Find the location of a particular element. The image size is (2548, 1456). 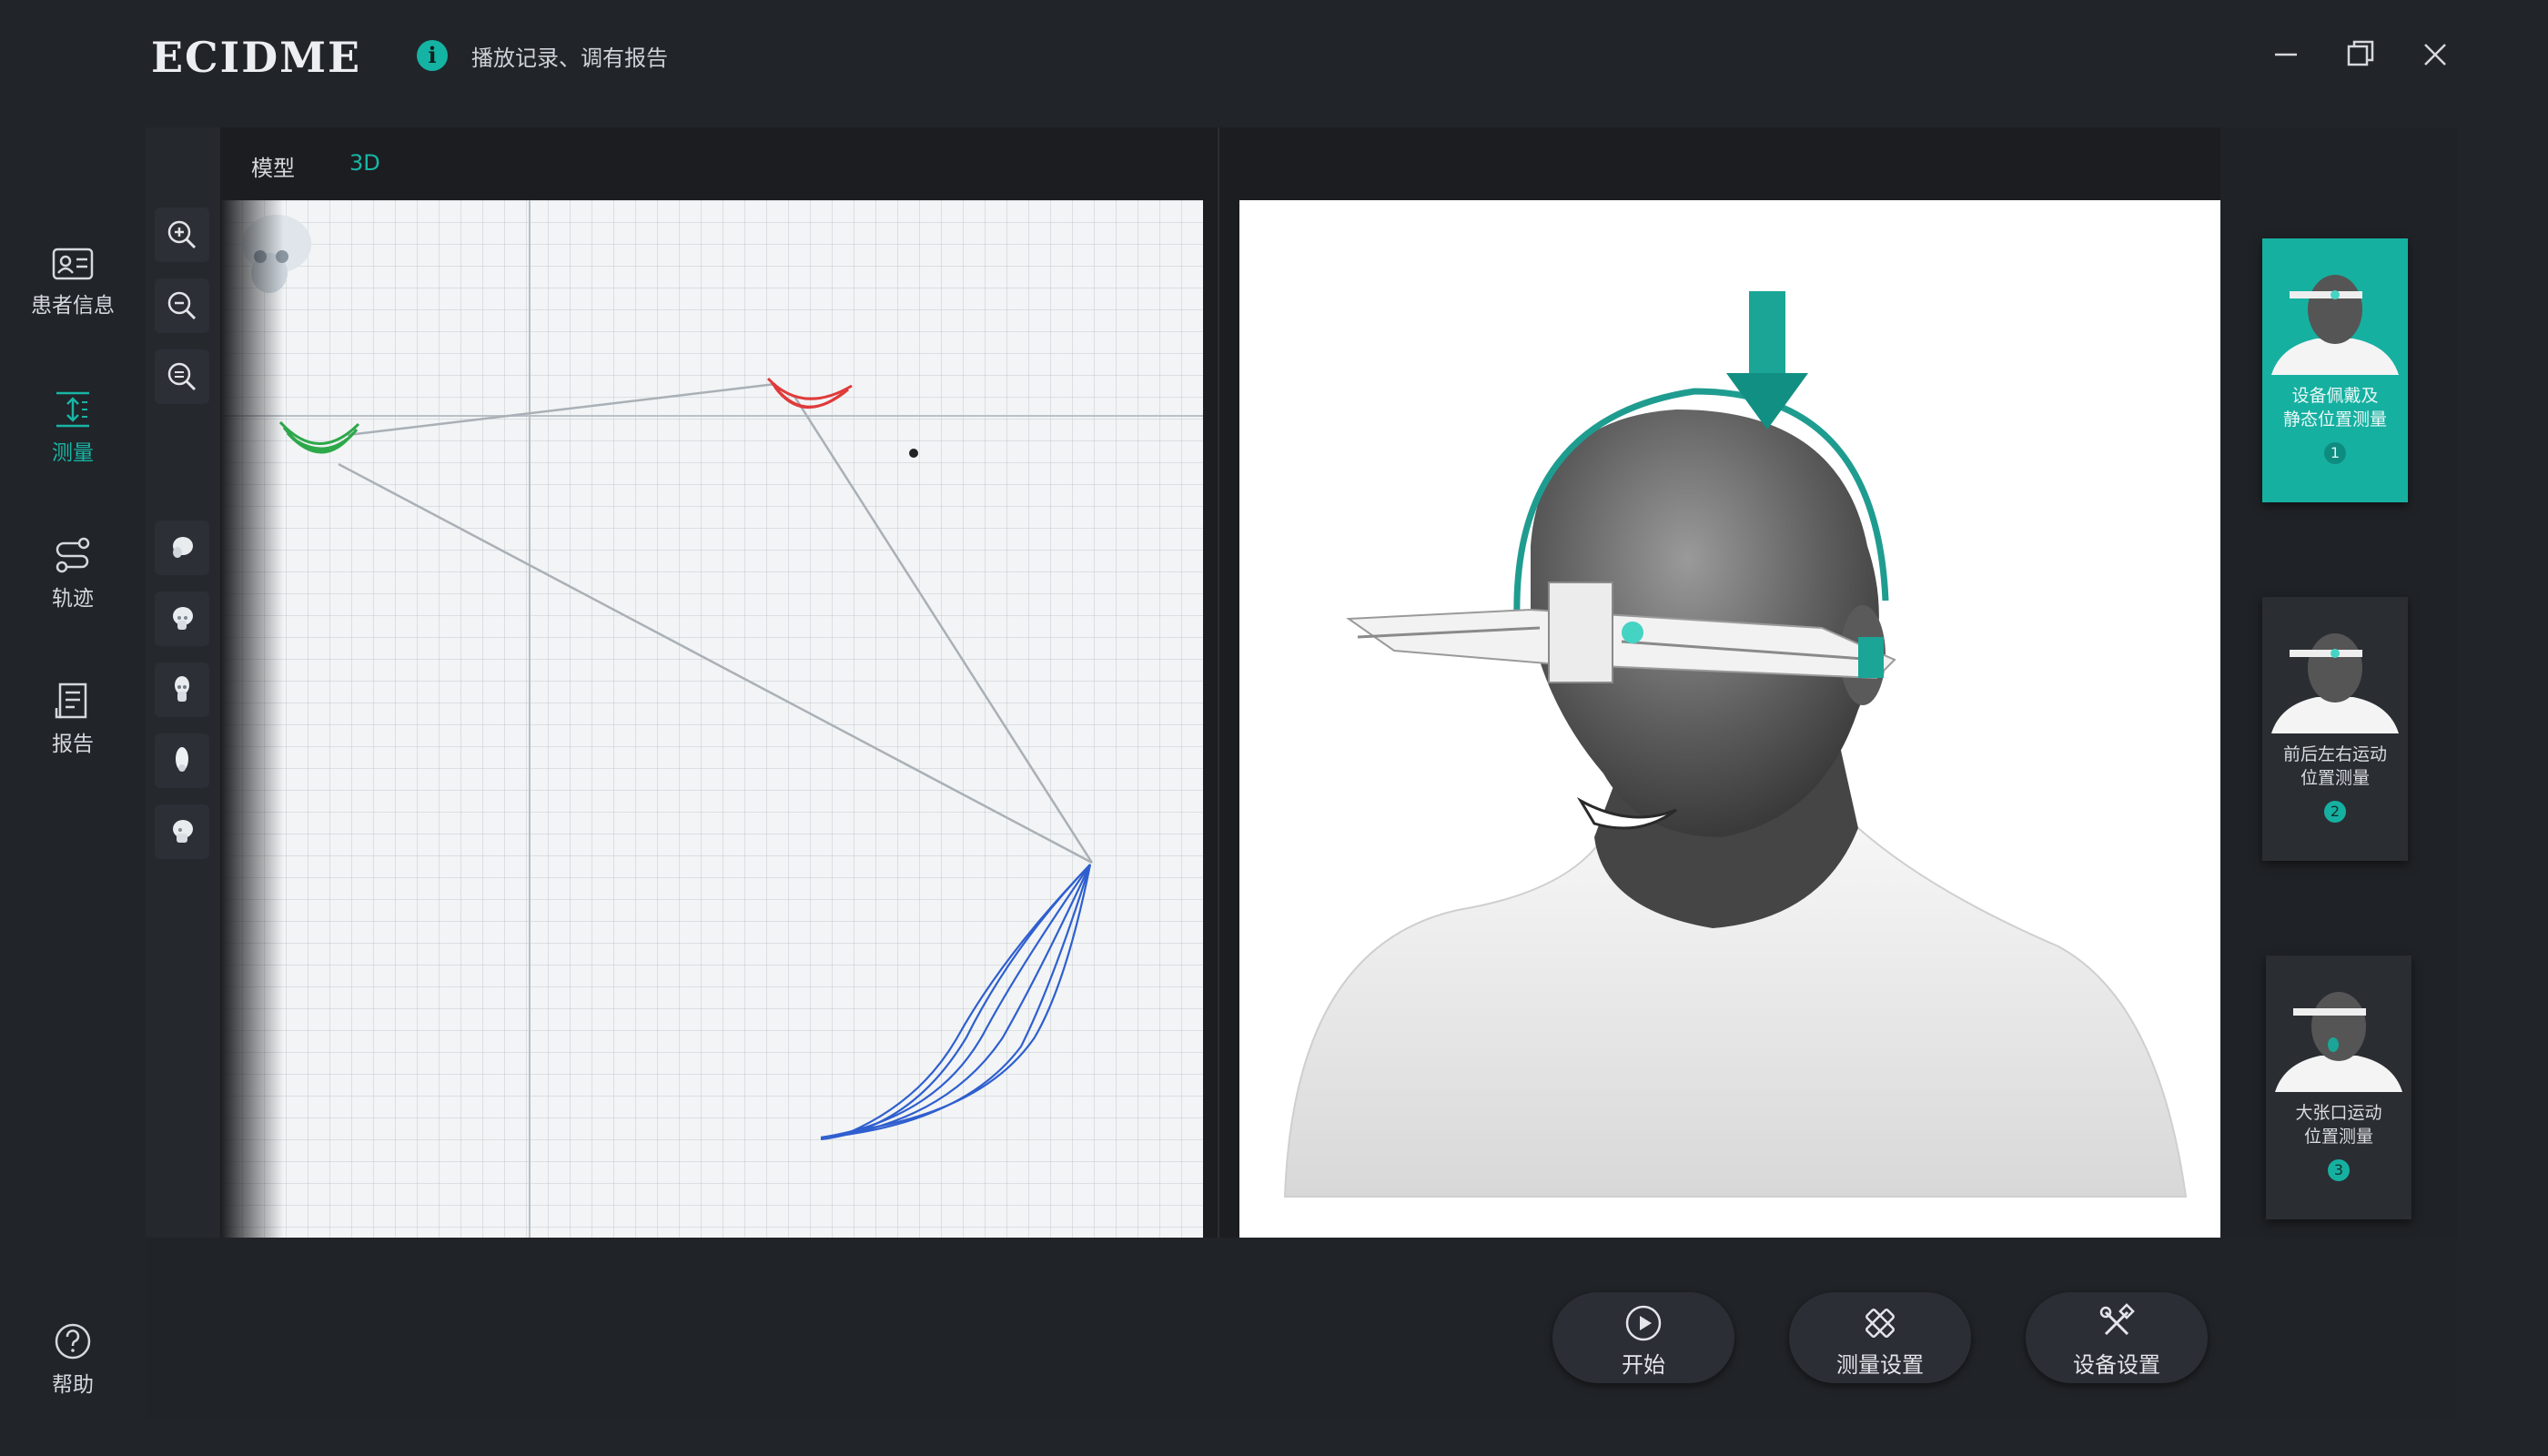

step-3-label: 大张口运动 位置测量 is located at coordinates (2338, 1125).